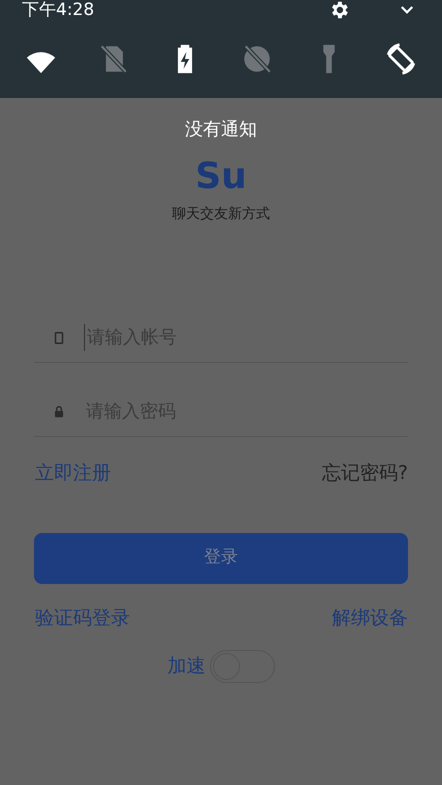 This screenshot has height=785, width=442. Describe the element at coordinates (221, 214) in the screenshot. I see `tagline: 聊天交友新方式` at that location.